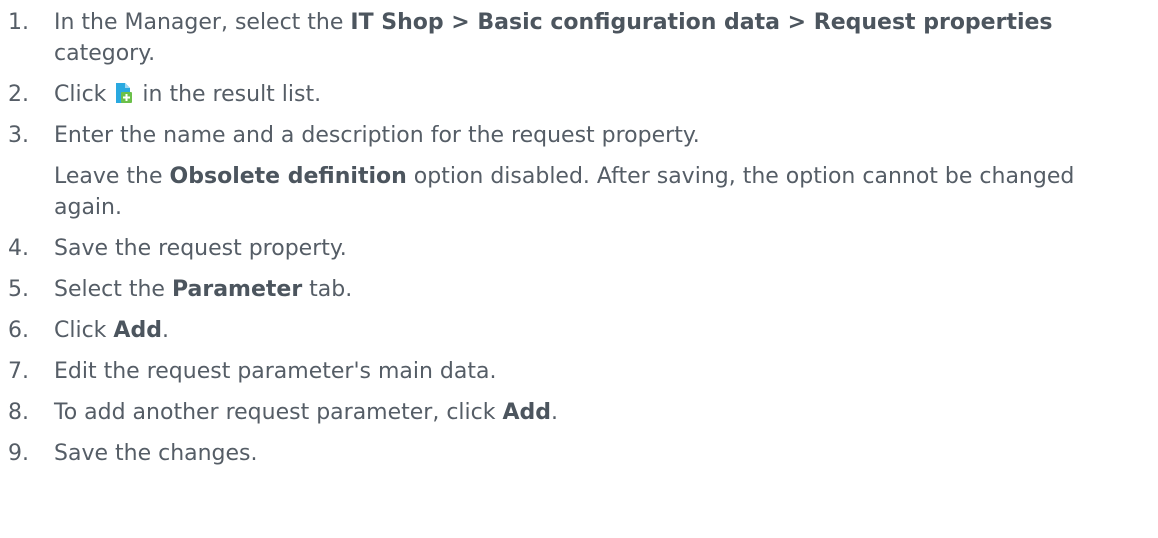 The image size is (1158, 538). I want to click on step-number: 4., so click(18, 248).